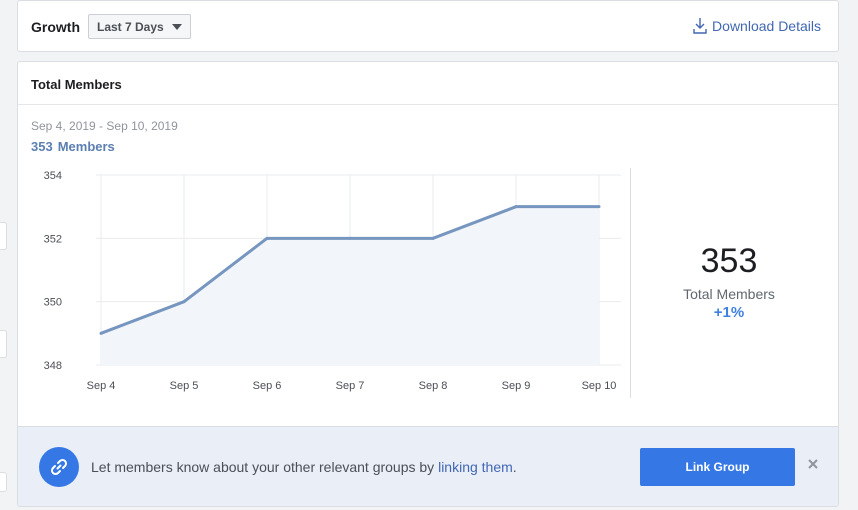 Image resolution: width=858 pixels, height=510 pixels. Describe the element at coordinates (514, 467) in the screenshot. I see `banner-text-end: .` at that location.